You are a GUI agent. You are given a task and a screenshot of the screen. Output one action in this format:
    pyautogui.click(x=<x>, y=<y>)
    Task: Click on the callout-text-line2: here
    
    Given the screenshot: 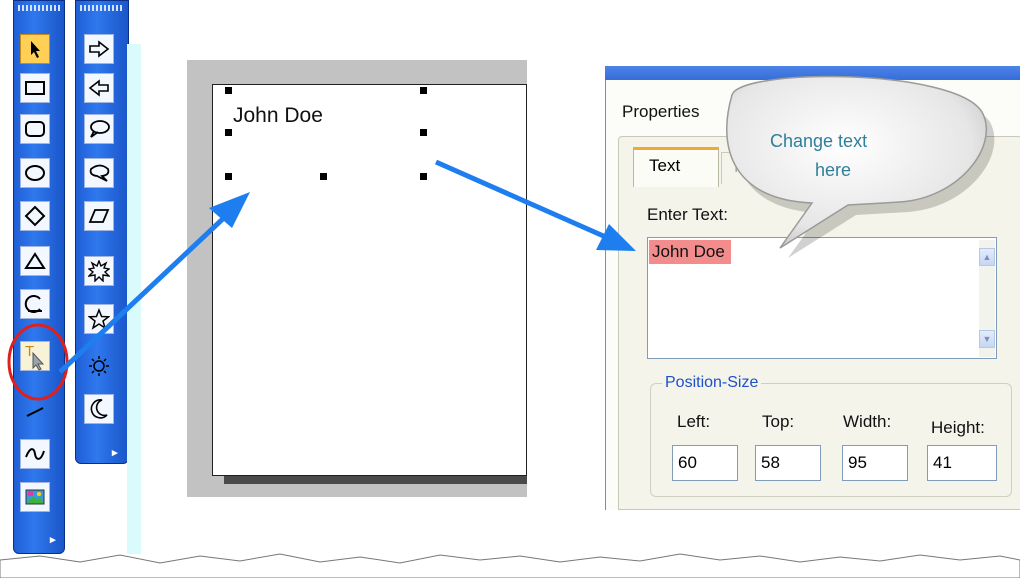 What is the action you would take?
    pyautogui.click(x=833, y=170)
    